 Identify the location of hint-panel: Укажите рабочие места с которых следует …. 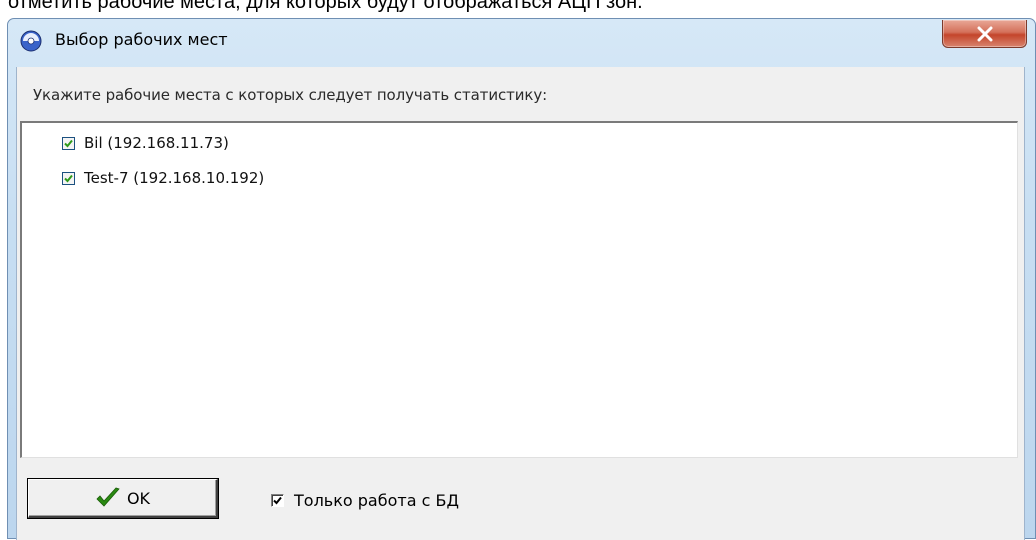
(520, 93).